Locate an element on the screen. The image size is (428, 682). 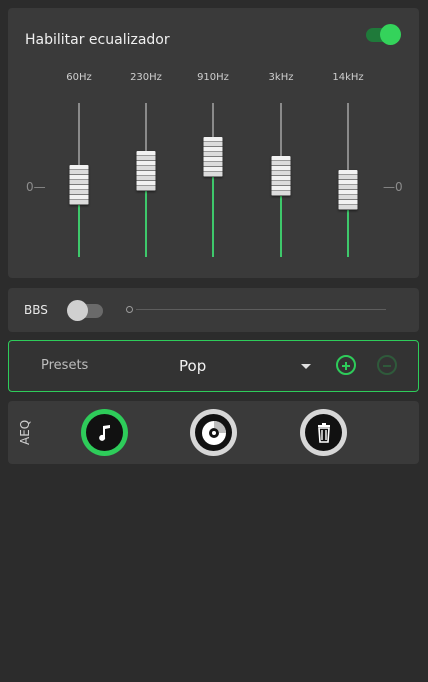
bbs-label: BBS is located at coordinates (36, 310).